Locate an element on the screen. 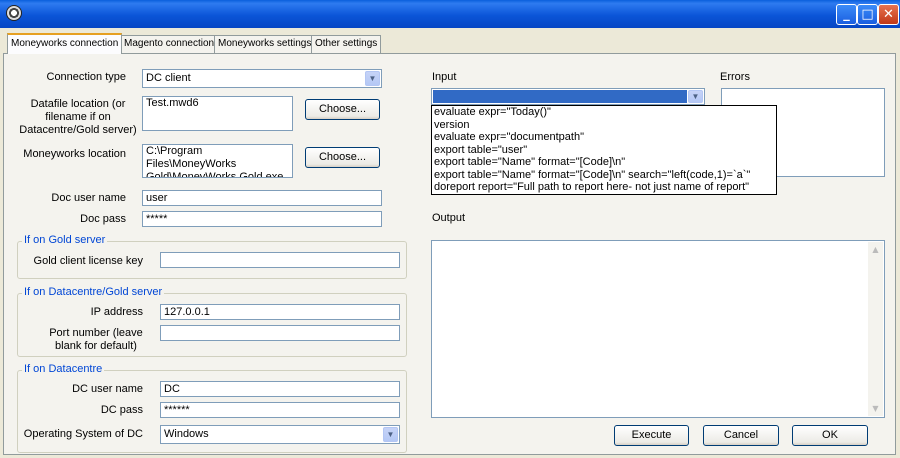  errors-label: Errors is located at coordinates (735, 77).